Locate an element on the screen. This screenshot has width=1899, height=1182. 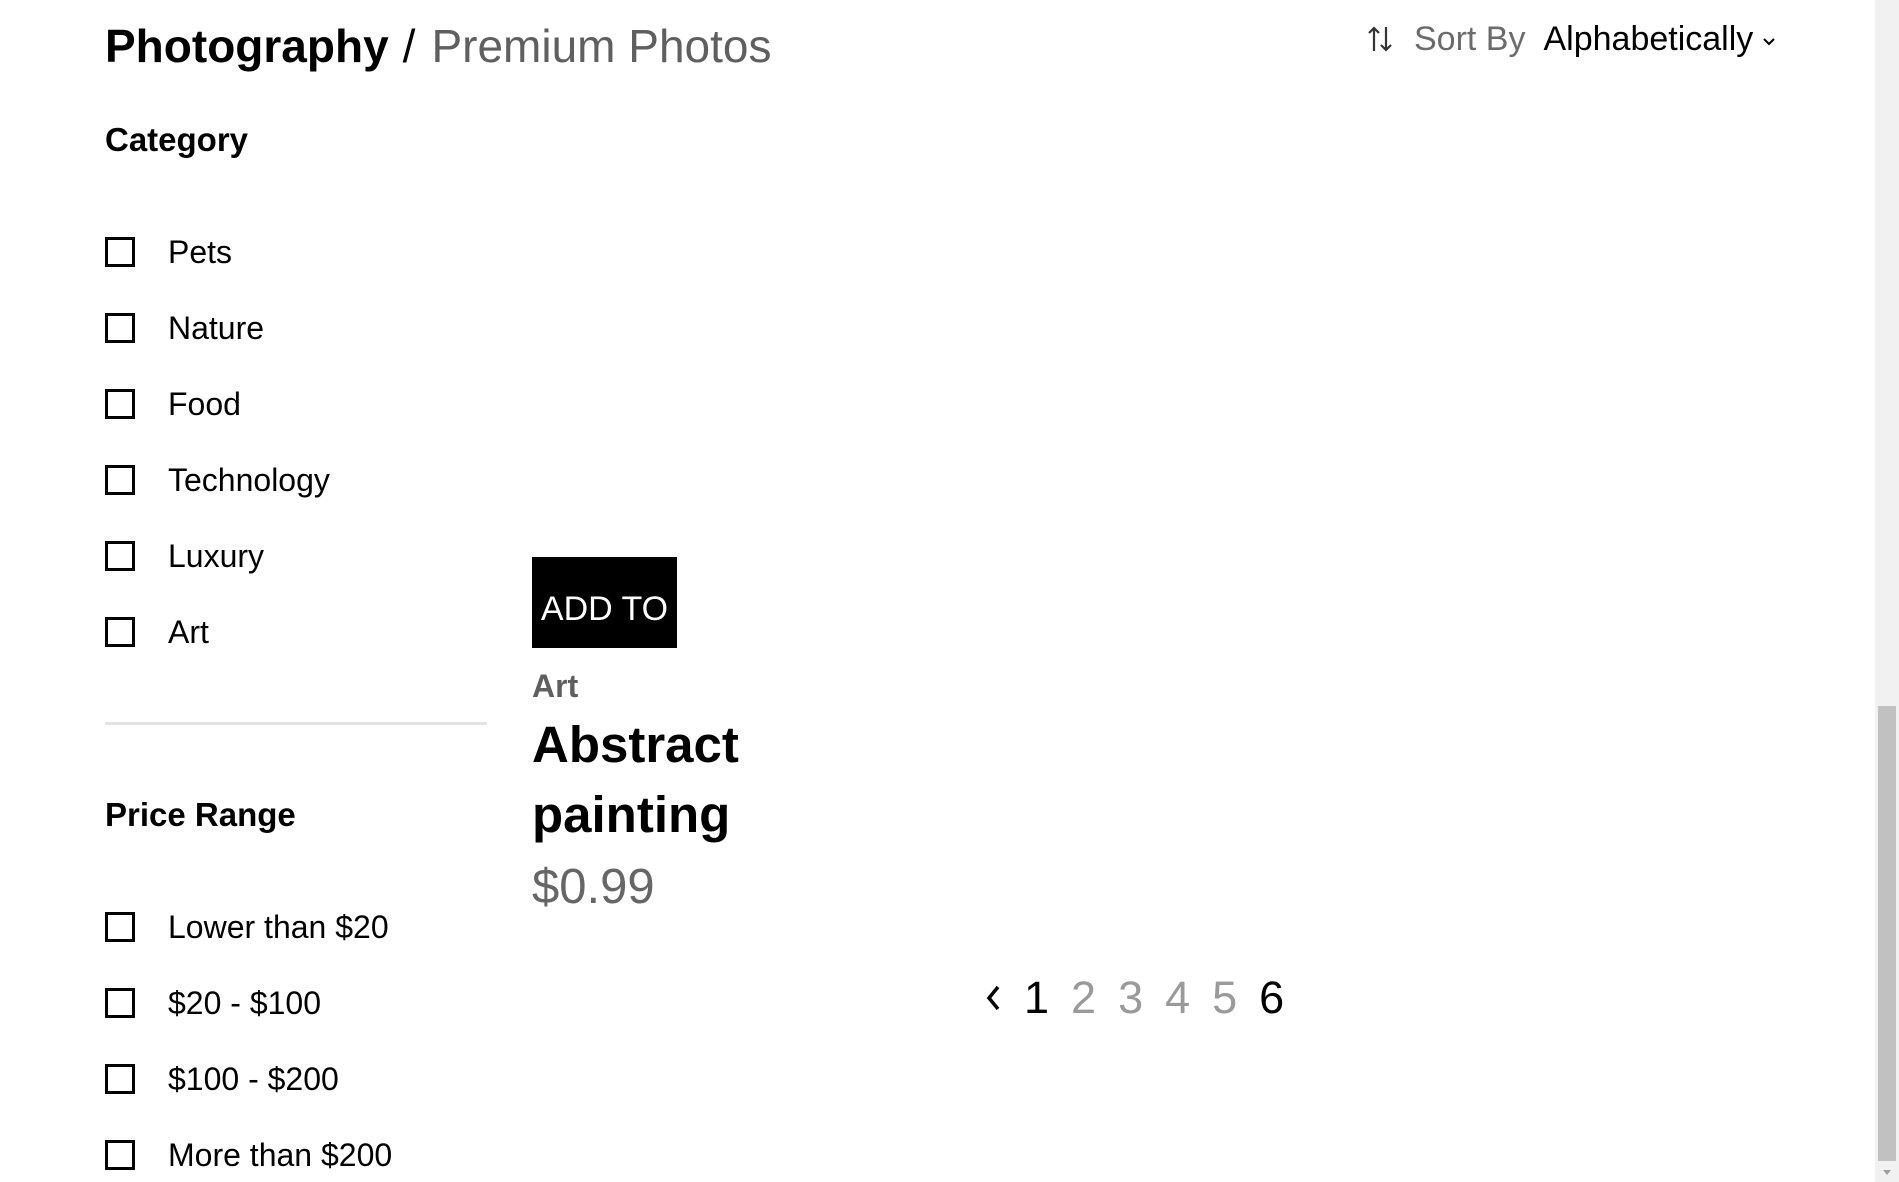
filter-label: $20 - $100 is located at coordinates (245, 1002).